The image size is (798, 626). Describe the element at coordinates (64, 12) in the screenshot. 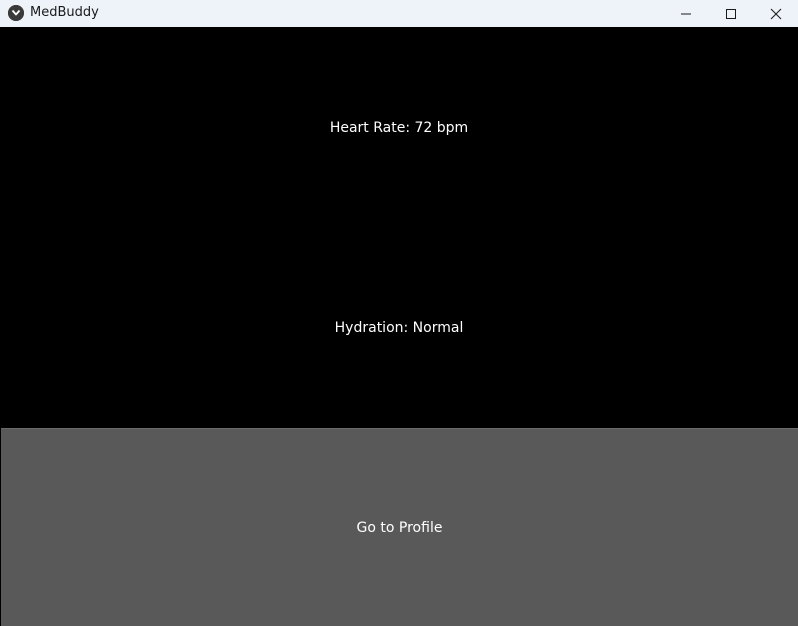

I see `window-title: MedBuddy` at that location.